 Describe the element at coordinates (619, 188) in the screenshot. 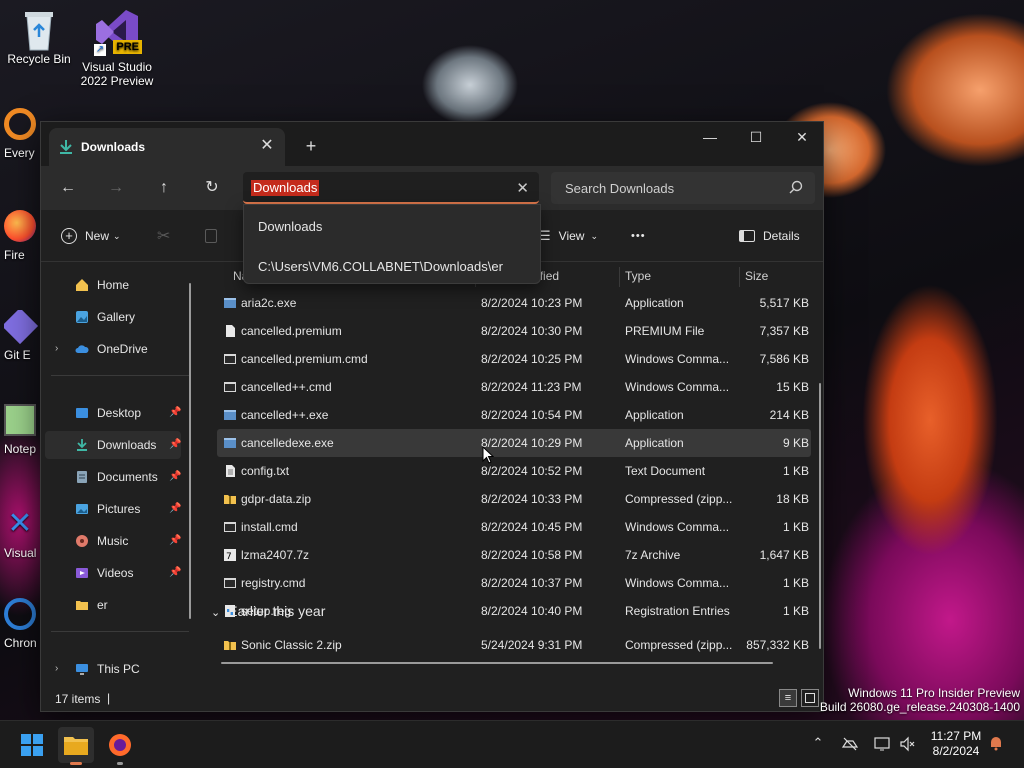

I see `search-input: Search Downloads` at that location.